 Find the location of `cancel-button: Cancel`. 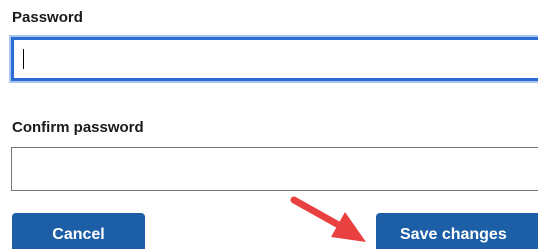

cancel-button: Cancel is located at coordinates (78, 231).